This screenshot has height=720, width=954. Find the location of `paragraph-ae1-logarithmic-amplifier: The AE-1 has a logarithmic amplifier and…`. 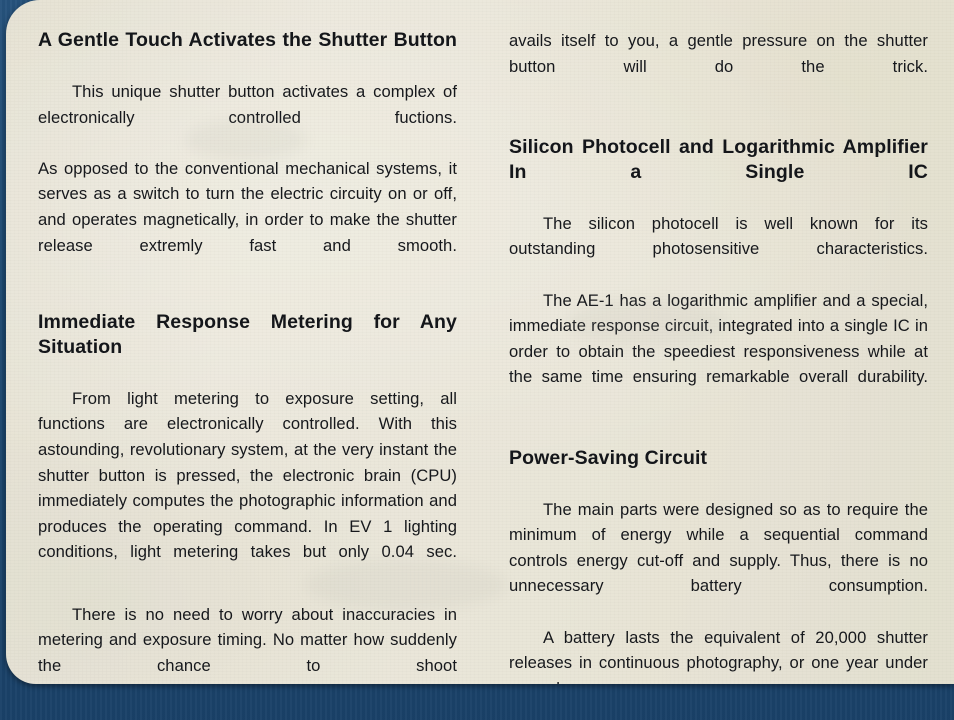

paragraph-ae1-logarithmic-amplifier: The AE-1 has a logarithmic amplifier and… is located at coordinates (718, 338).